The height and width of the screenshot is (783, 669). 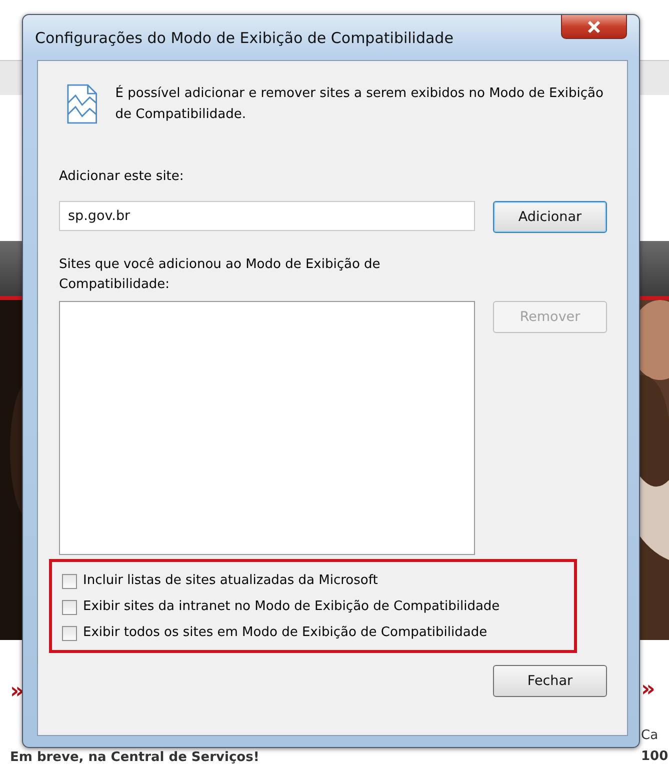 What do you see at coordinates (291, 607) in the screenshot?
I see `checkbox-label: Exibir sites da intranet no Modo de Exibição de Compatibilidade` at bounding box center [291, 607].